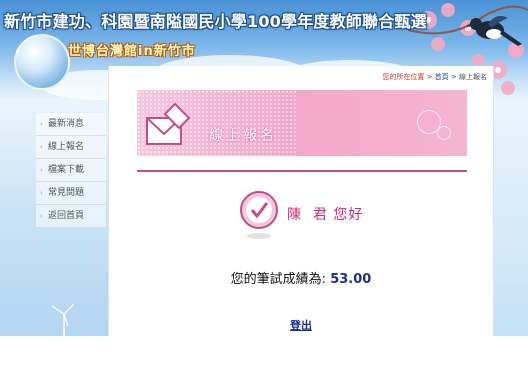 The height and width of the screenshot is (386, 528). Describe the element at coordinates (42, 62) in the screenshot. I see `school-logo-icon` at that location.